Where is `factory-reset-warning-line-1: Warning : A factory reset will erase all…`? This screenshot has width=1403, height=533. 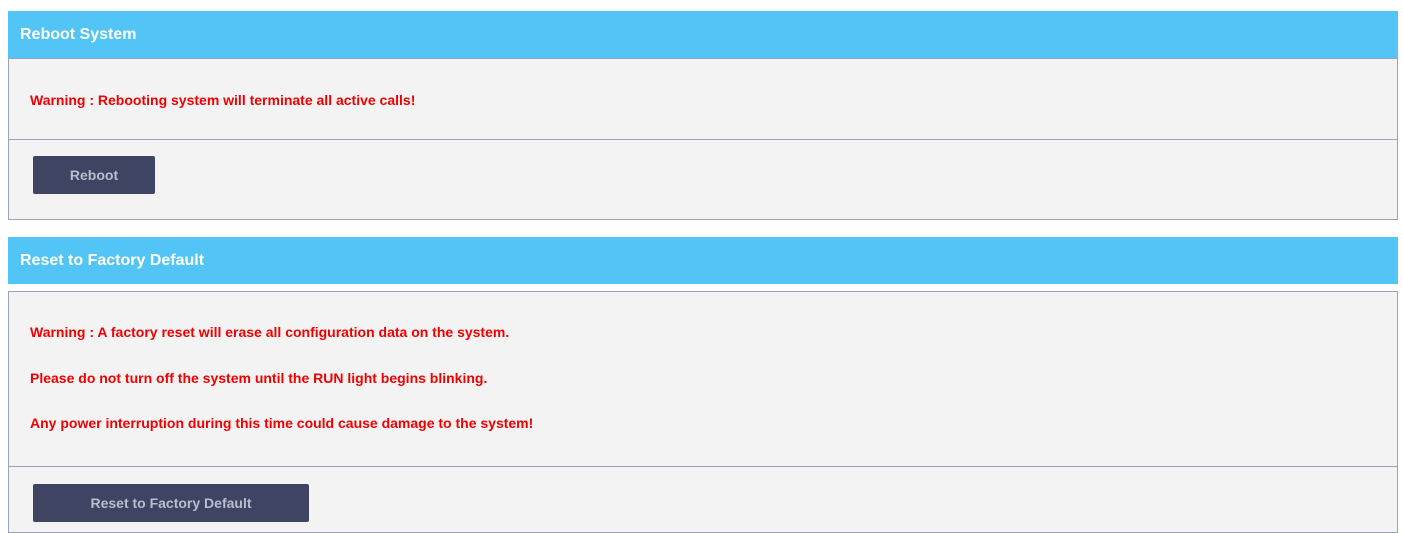 factory-reset-warning-line-1: Warning : A factory reset will erase all… is located at coordinates (270, 332).